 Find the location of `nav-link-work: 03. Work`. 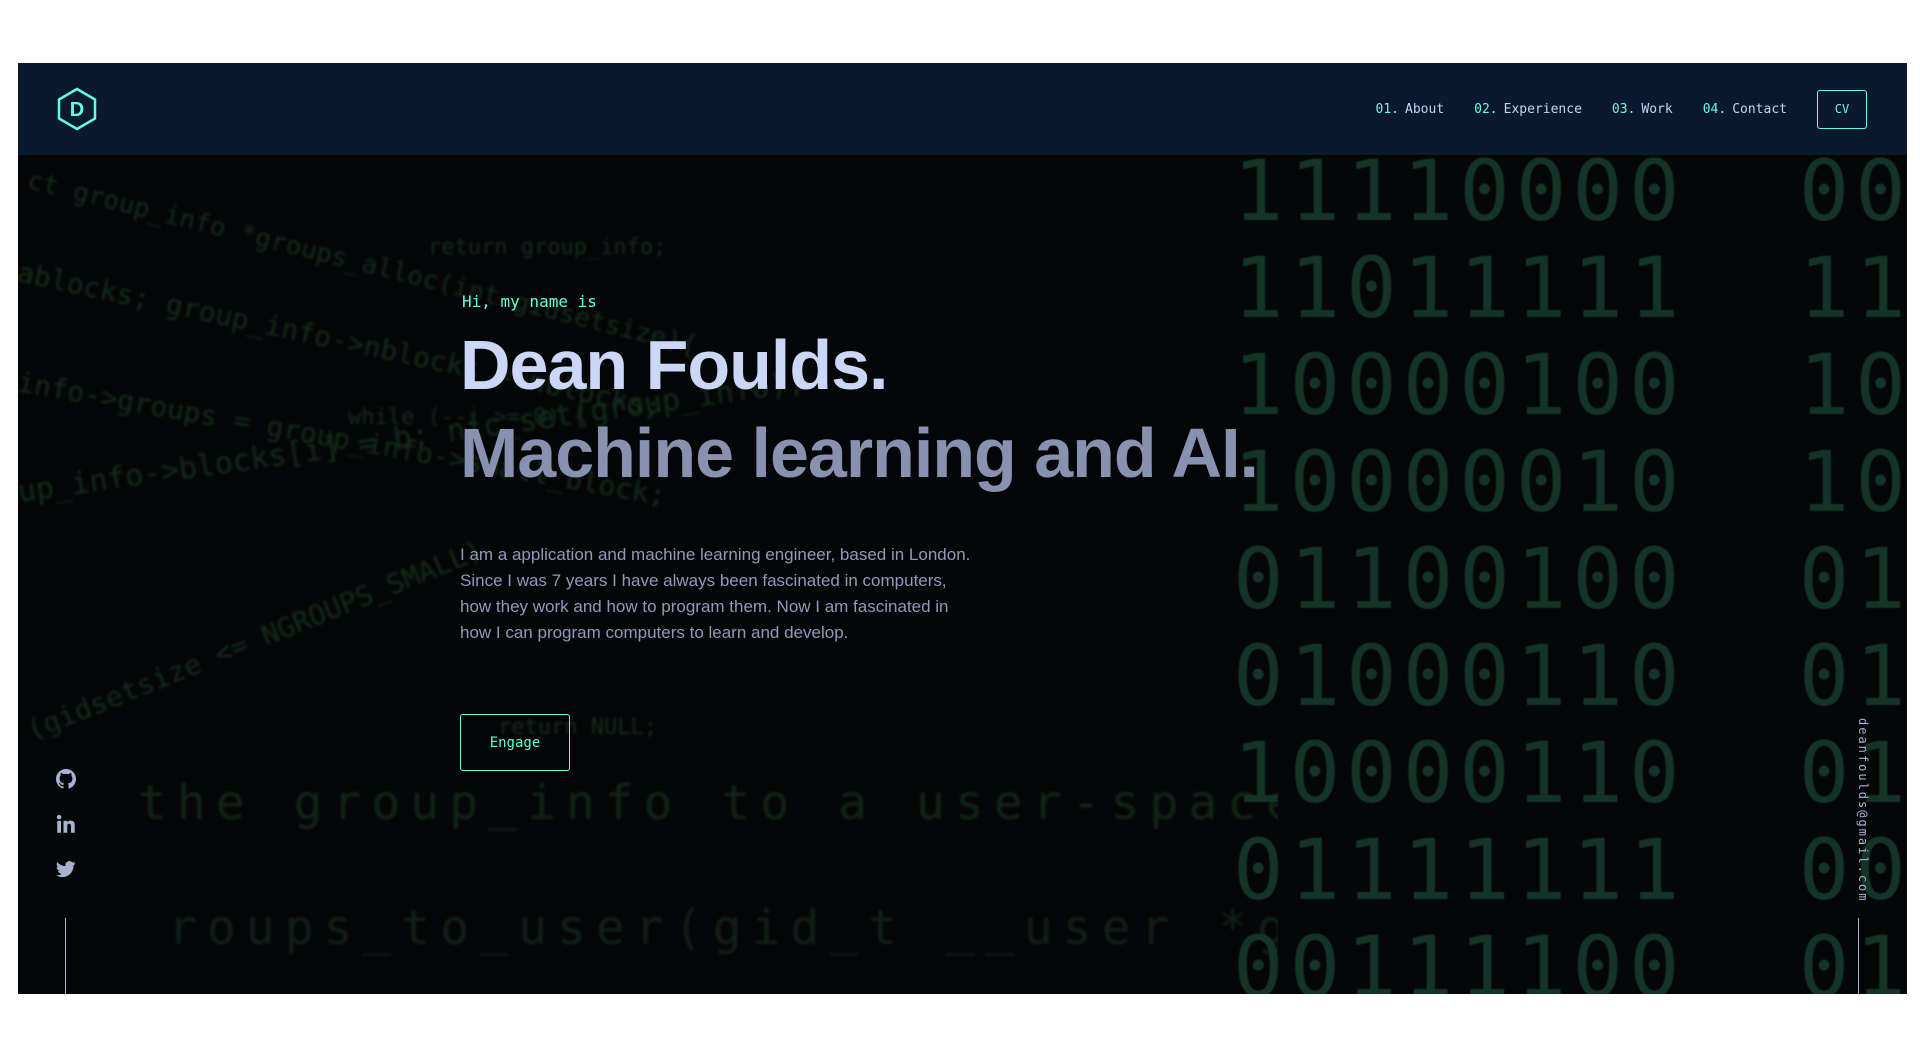

nav-link-work: 03. Work is located at coordinates (1642, 109).